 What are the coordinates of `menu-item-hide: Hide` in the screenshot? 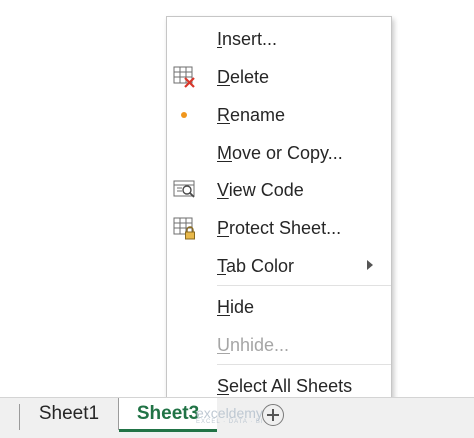 It's located at (279, 307).